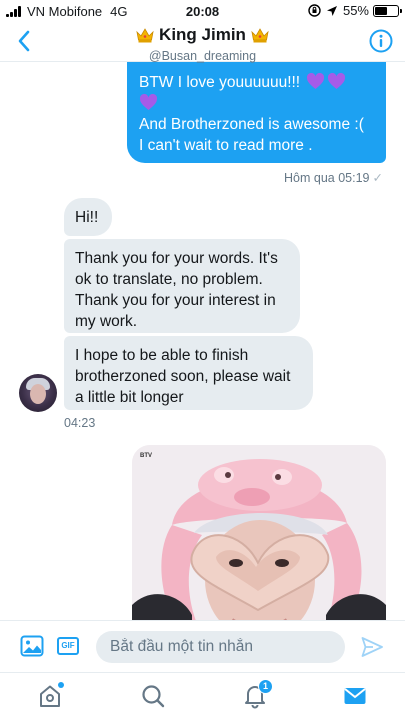  I want to click on notification-badge: 1, so click(265, 686).